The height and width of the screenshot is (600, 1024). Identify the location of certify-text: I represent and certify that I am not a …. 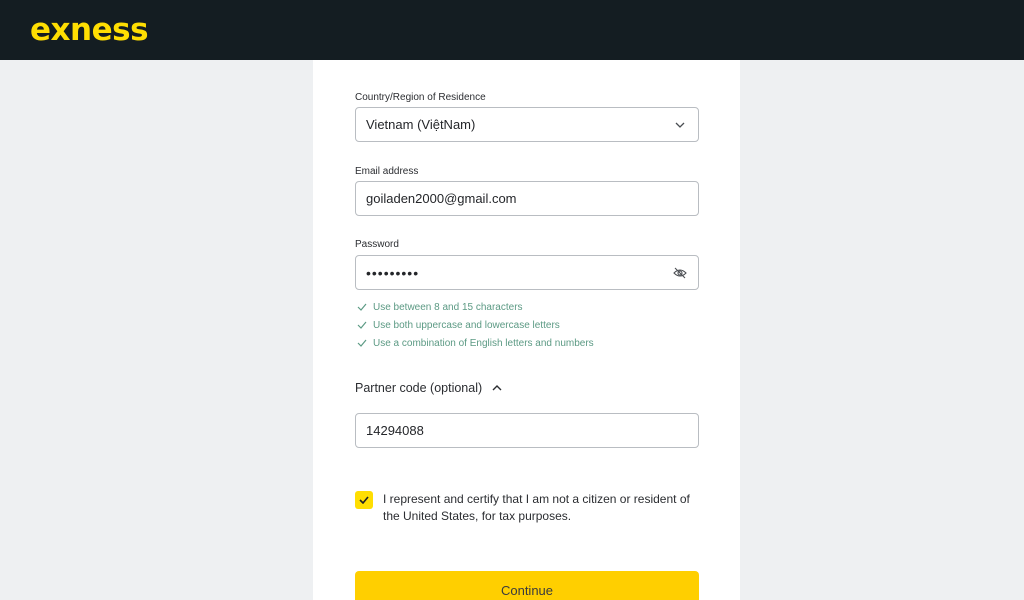
(536, 507).